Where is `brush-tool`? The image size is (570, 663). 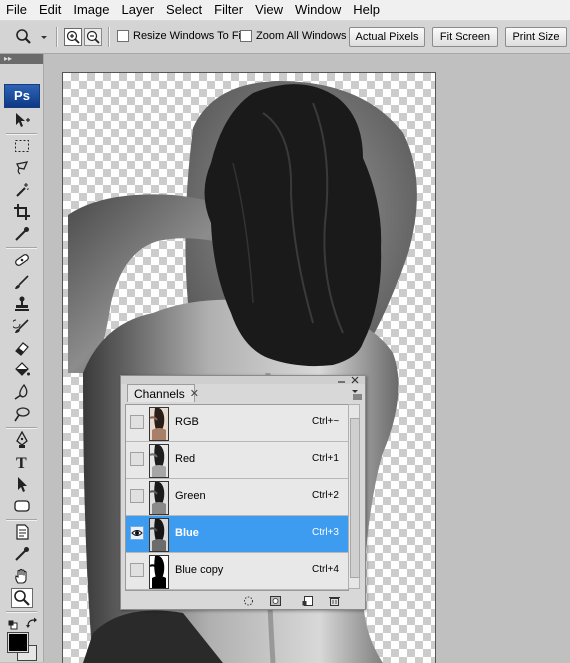 brush-tool is located at coordinates (22, 282).